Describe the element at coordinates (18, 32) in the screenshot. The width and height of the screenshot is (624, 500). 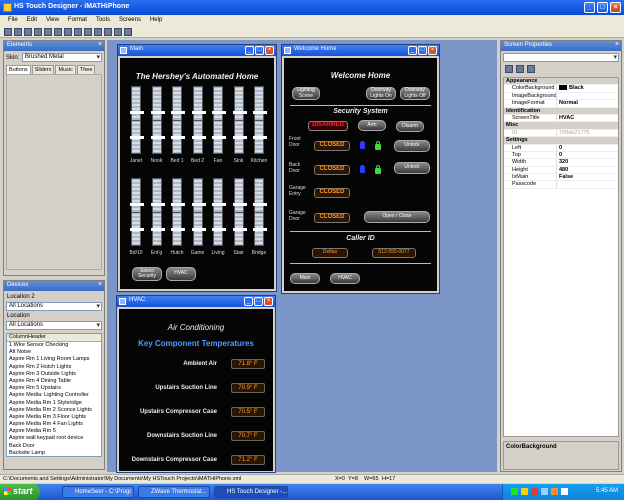
I see `open-icon` at that location.